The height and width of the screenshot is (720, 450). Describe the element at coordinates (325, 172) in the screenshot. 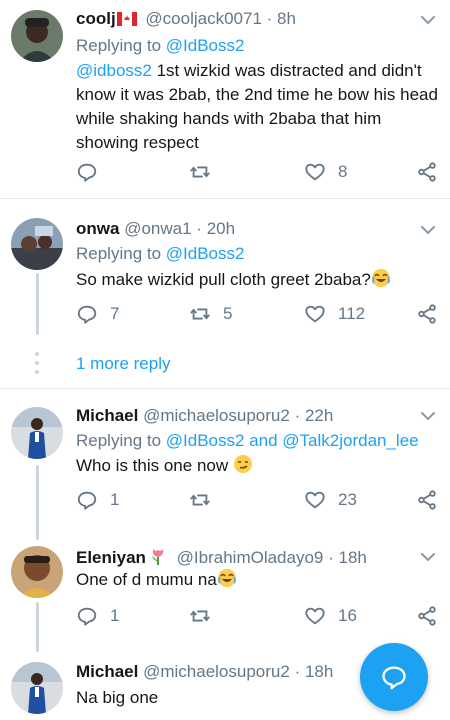

I see `like-button: 8` at that location.